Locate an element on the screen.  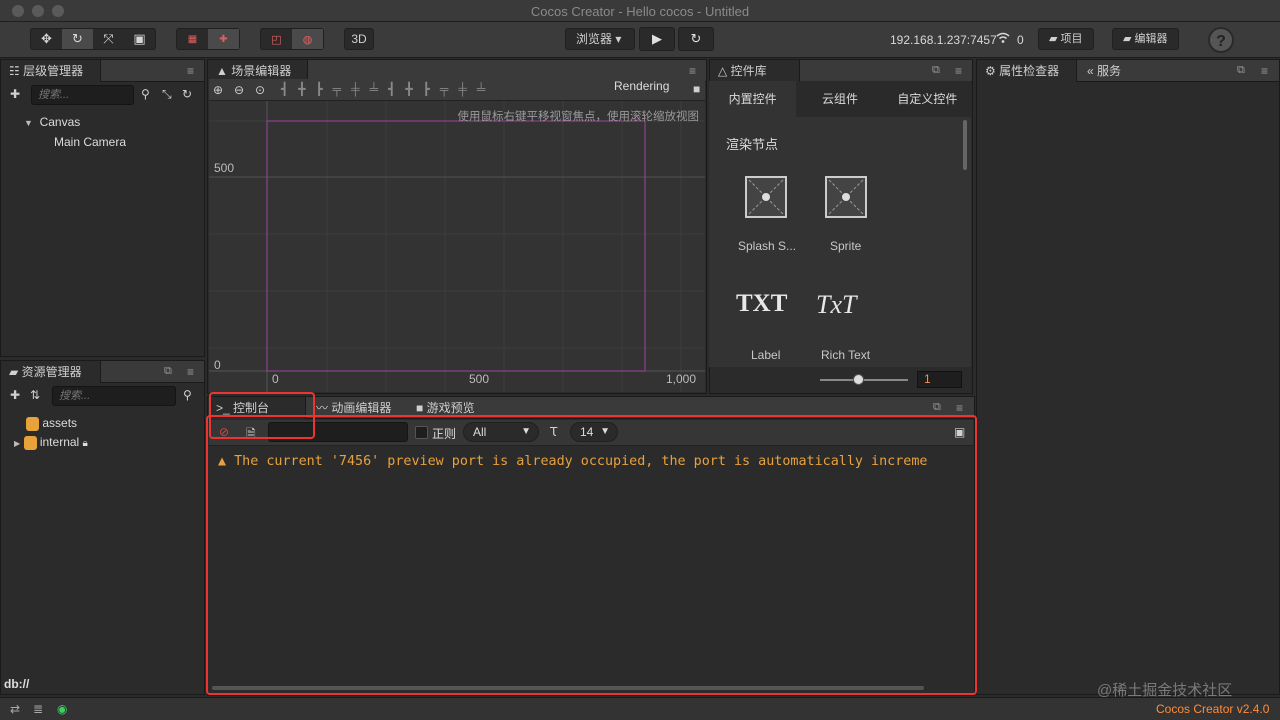
tab-game-preview: ■ 游戏预览 is located at coordinates (445, 408).